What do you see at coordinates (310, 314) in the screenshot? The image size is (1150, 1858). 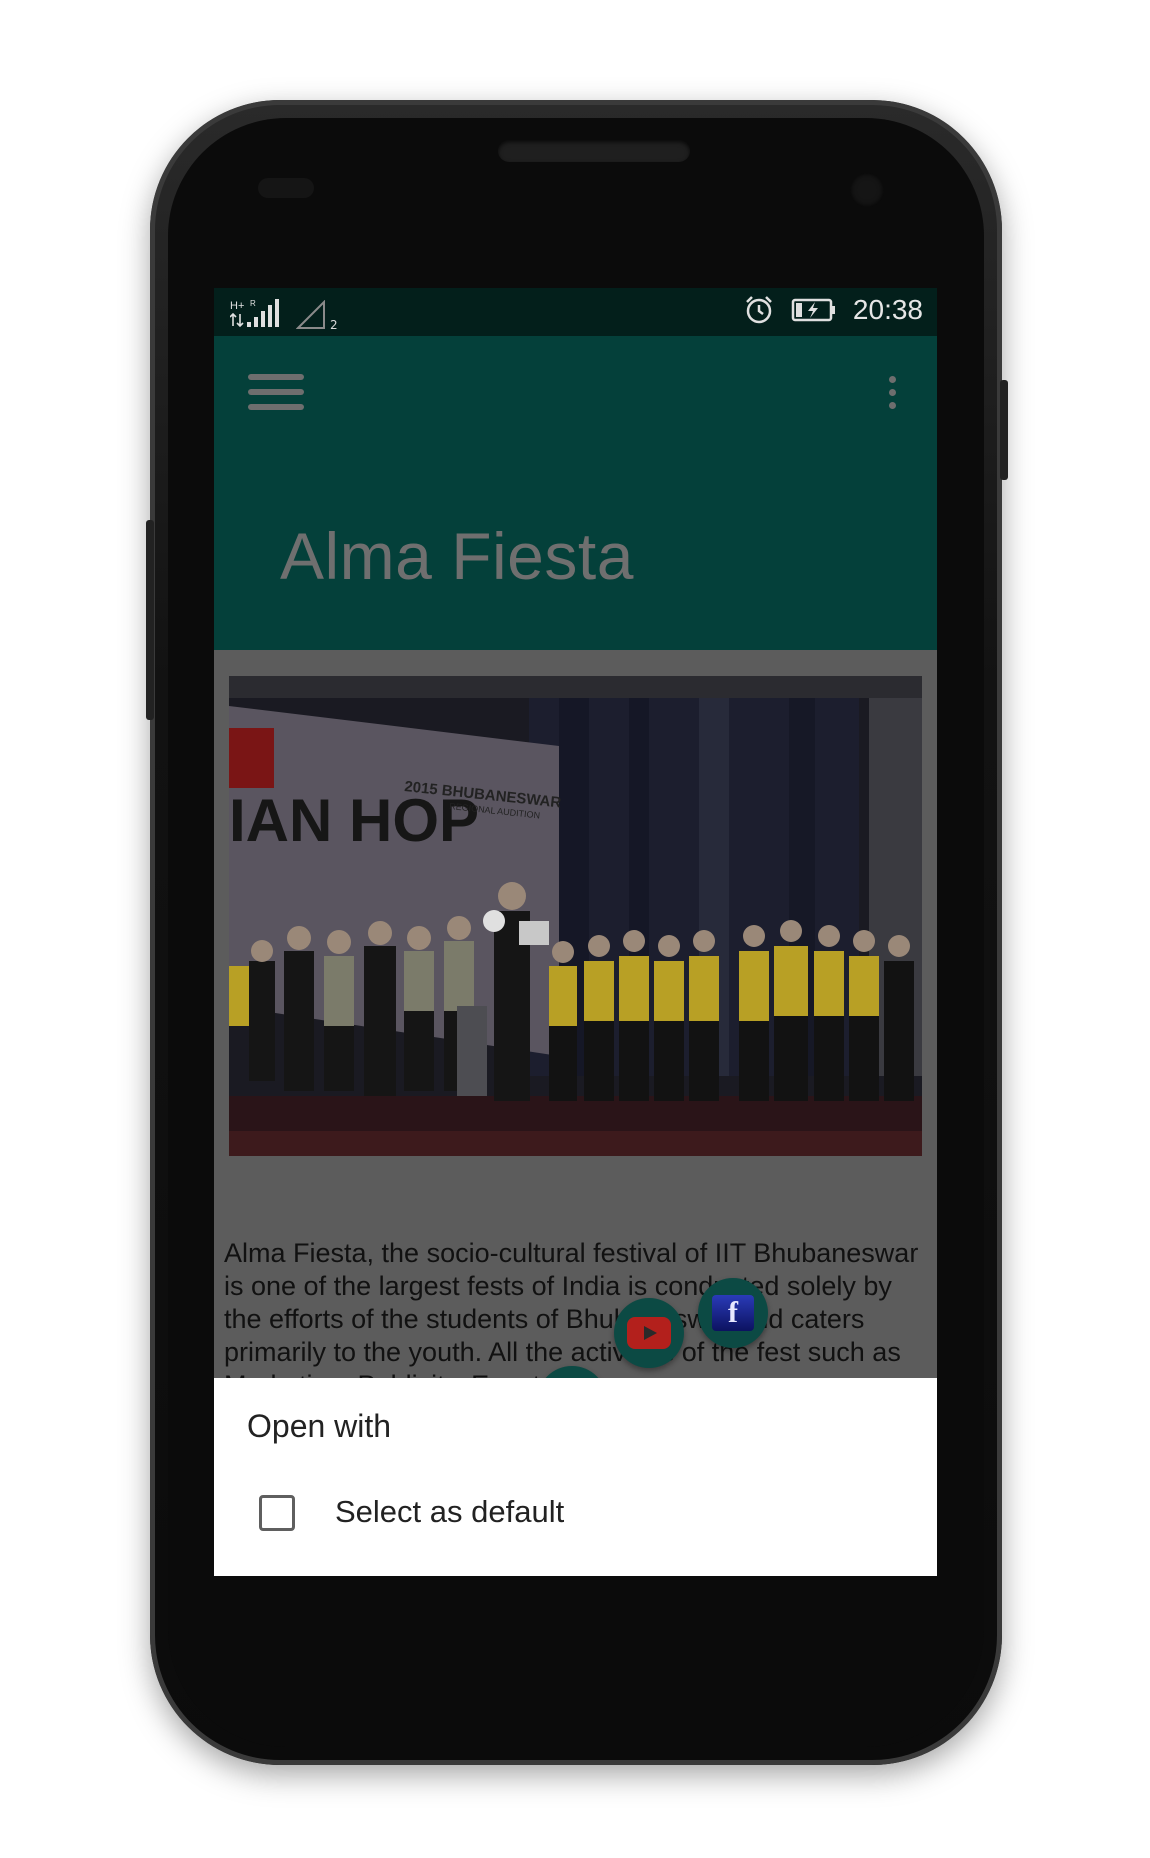 I see `signal-empty-icon` at bounding box center [310, 314].